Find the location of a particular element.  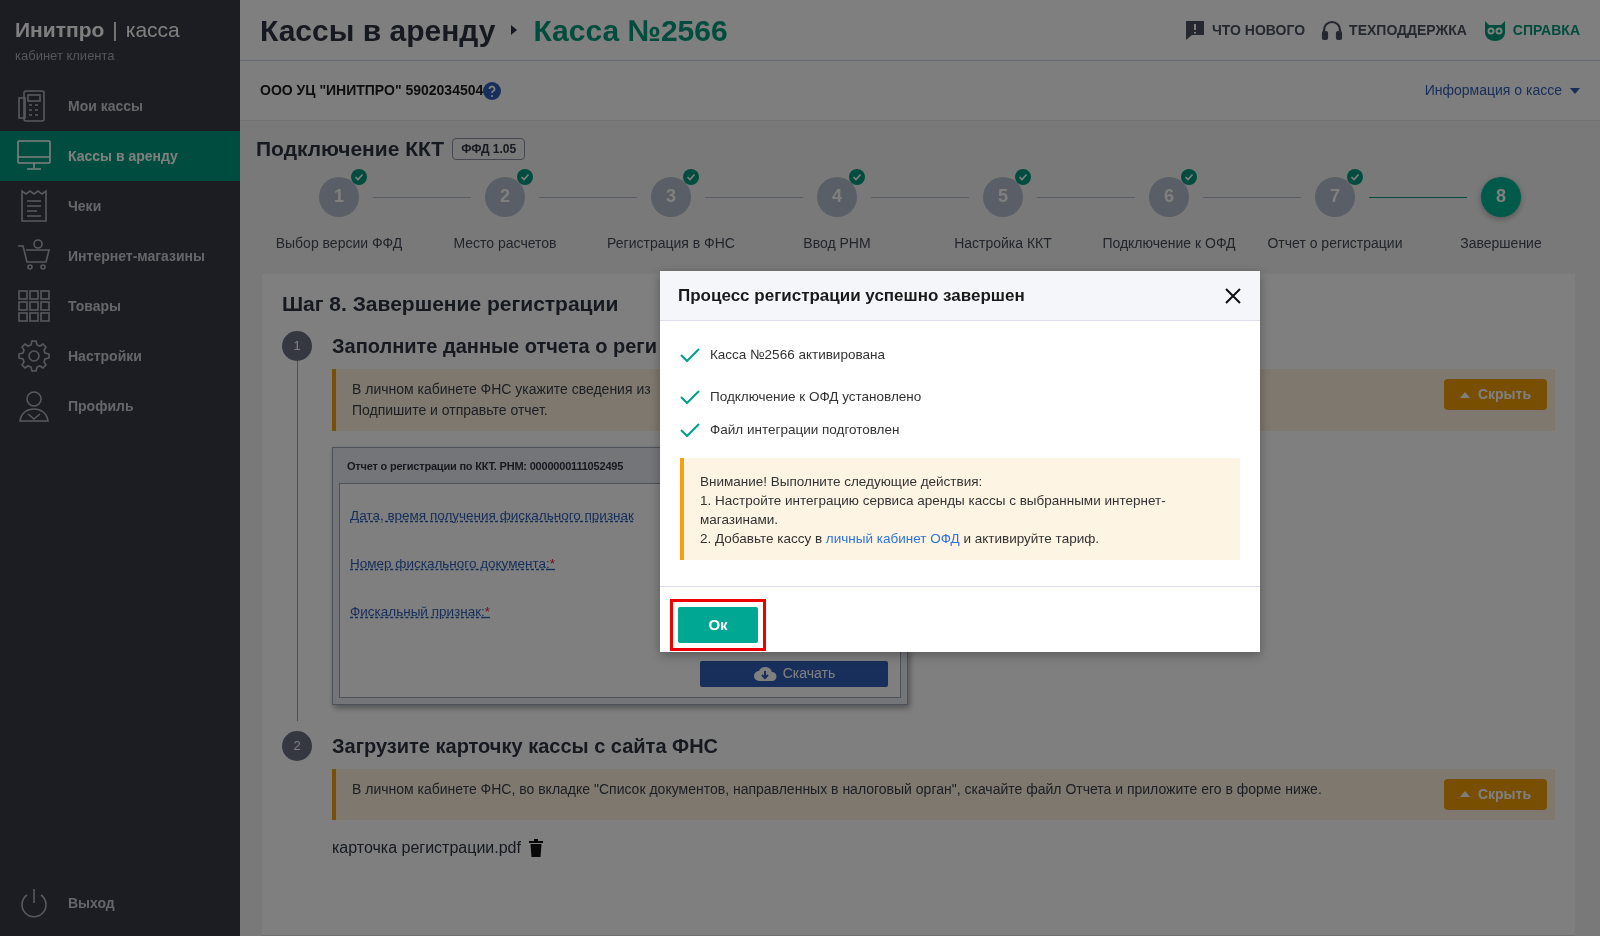

close-button is located at coordinates (1233, 295).